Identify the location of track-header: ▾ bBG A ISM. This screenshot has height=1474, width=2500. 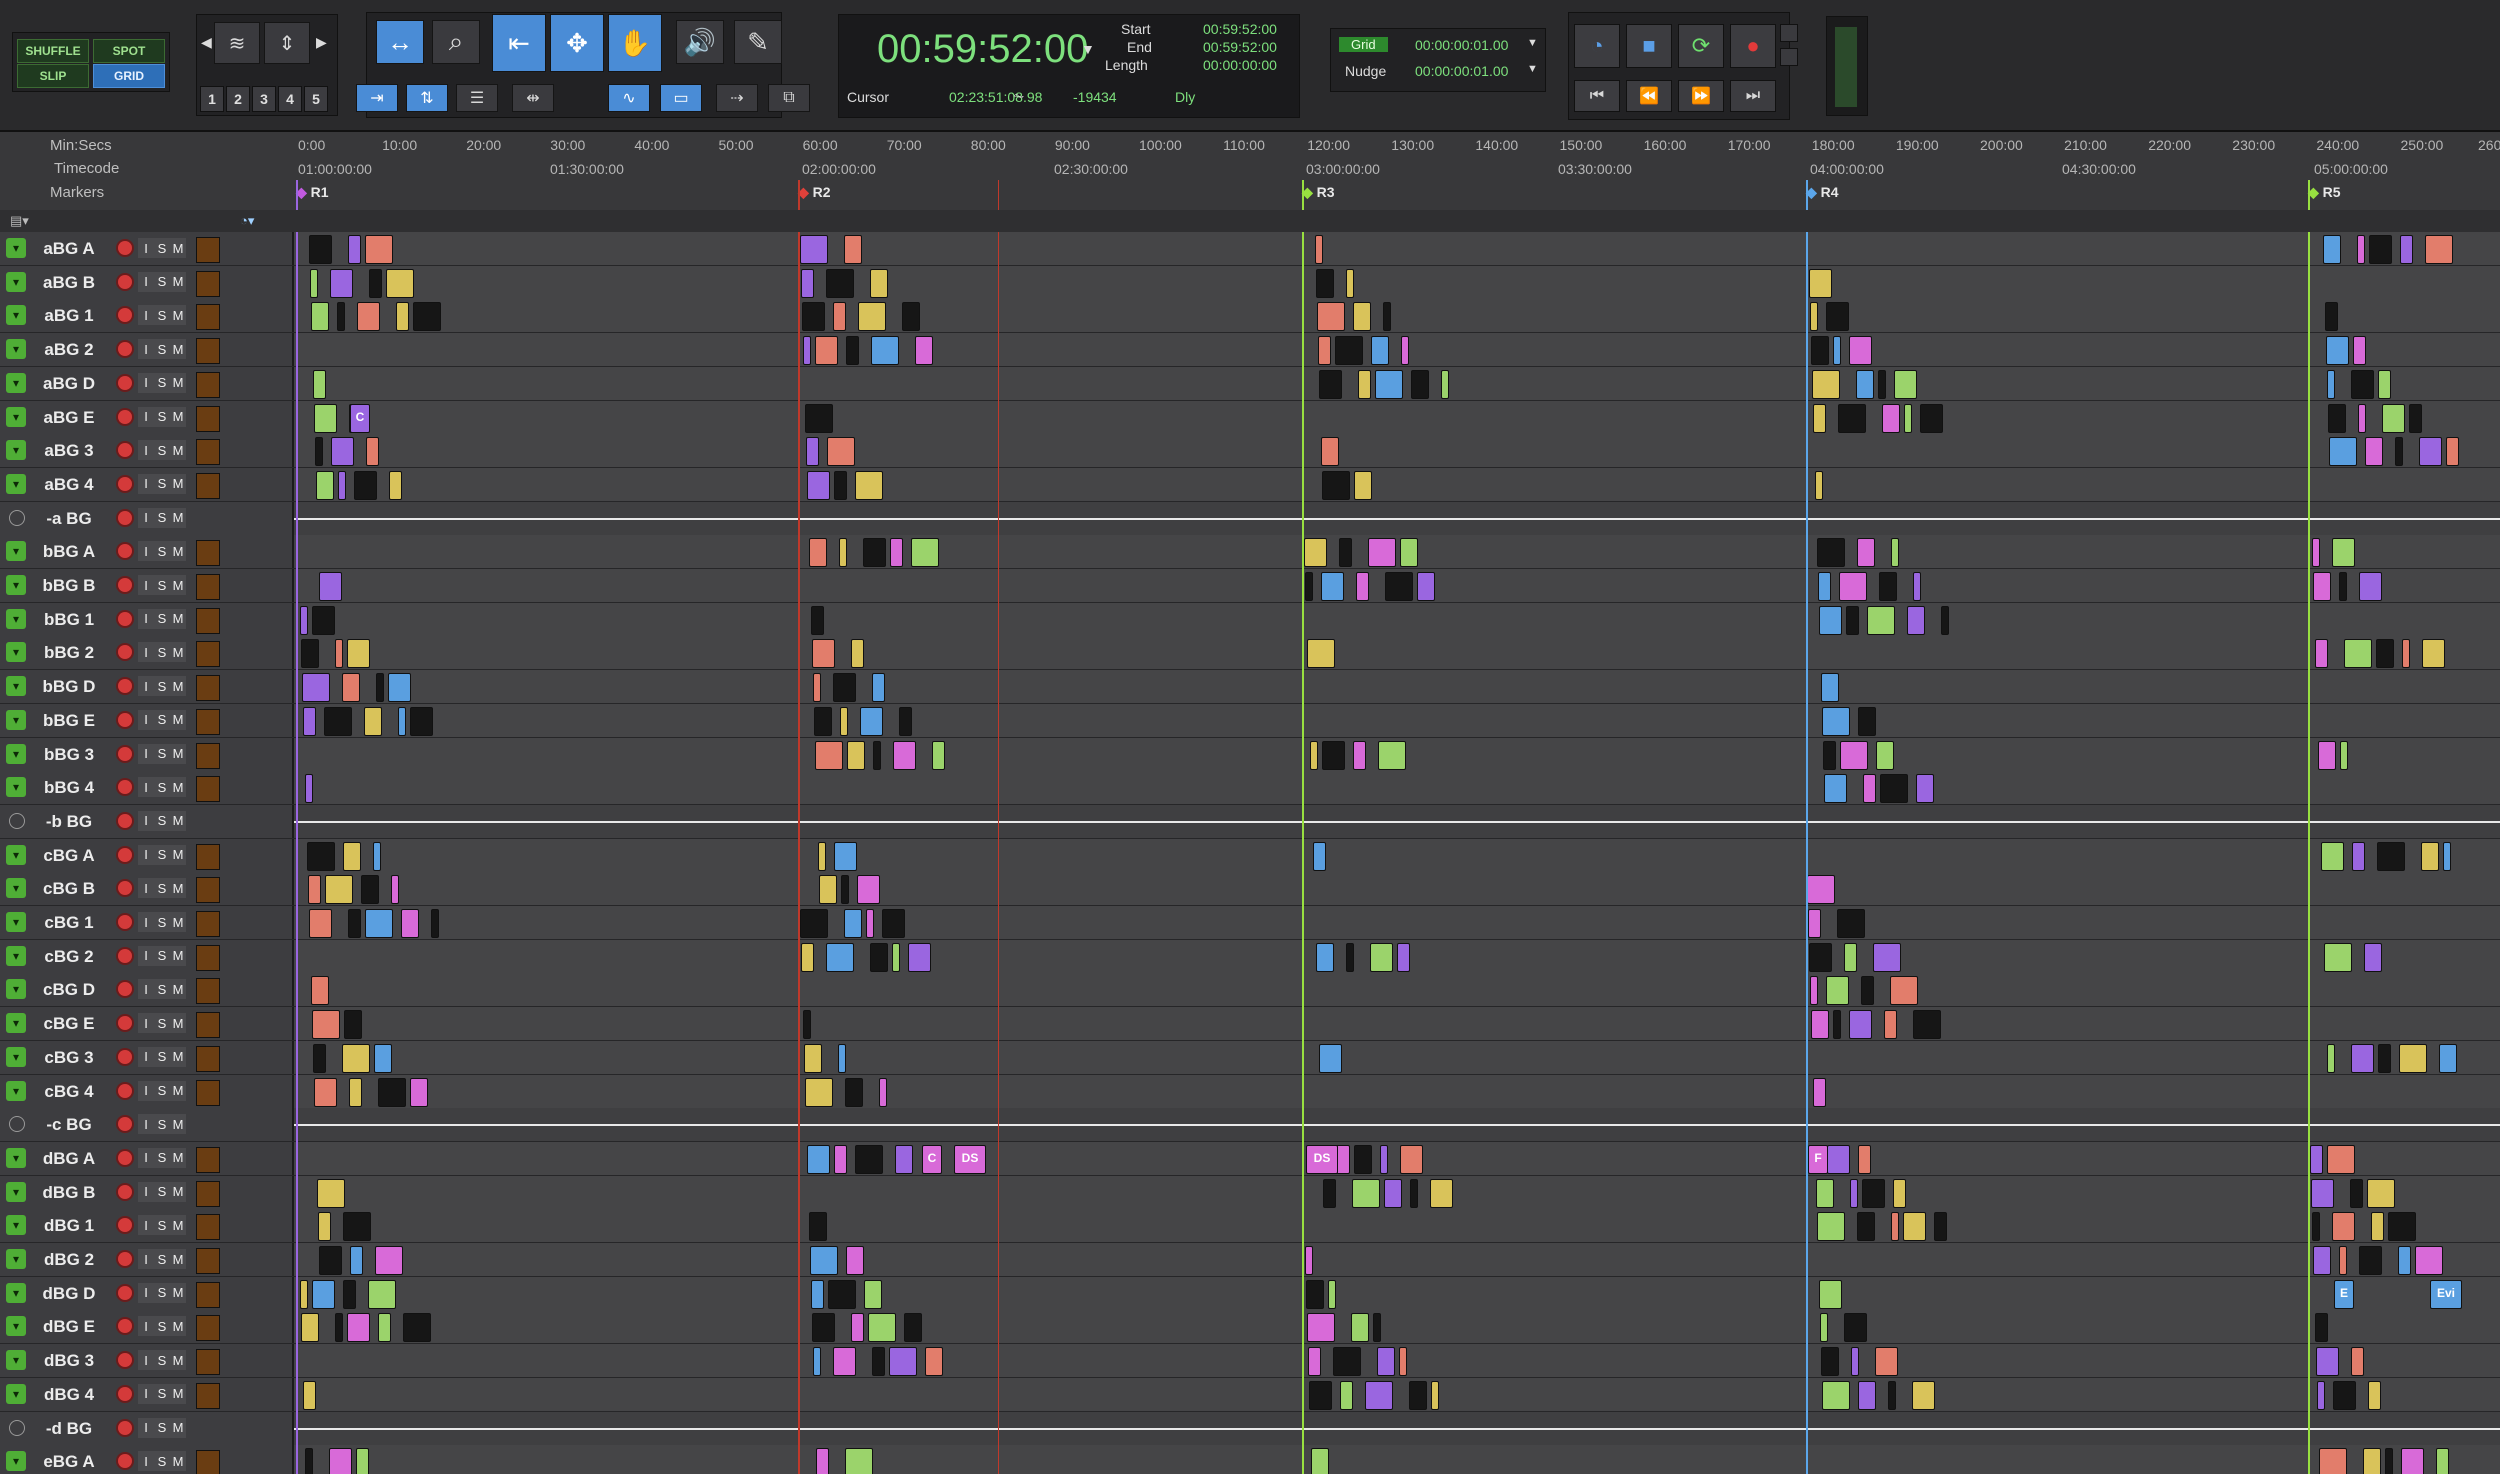
(147, 552).